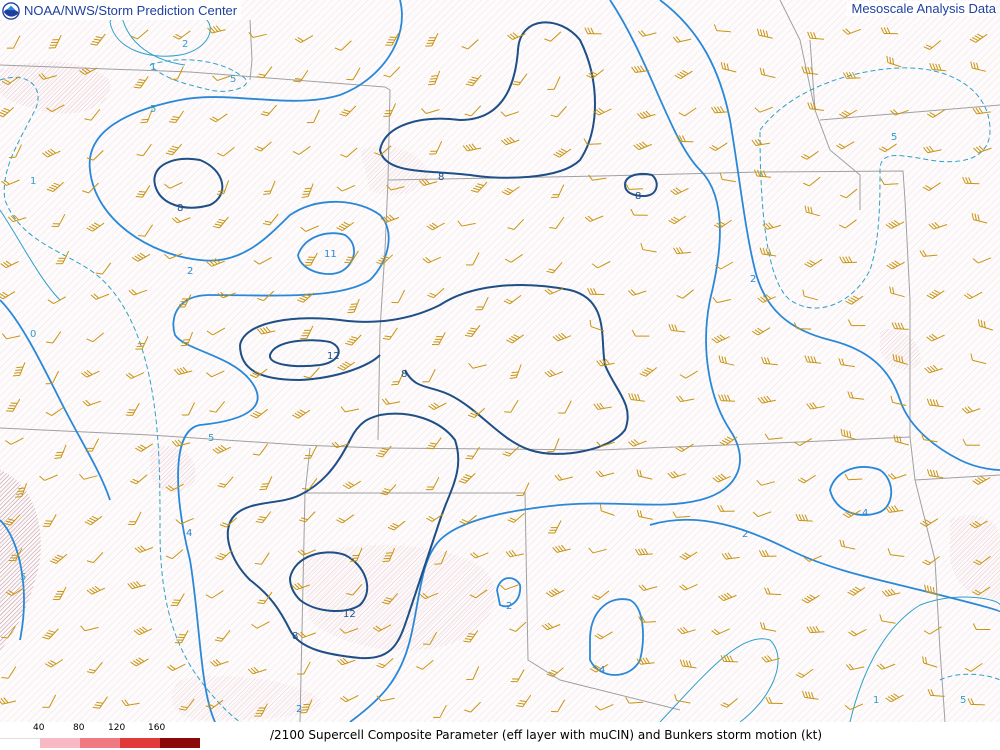  What do you see at coordinates (131, 10) in the screenshot?
I see `agency-title: NOAA/NWS/Storm Prediction Center` at bounding box center [131, 10].